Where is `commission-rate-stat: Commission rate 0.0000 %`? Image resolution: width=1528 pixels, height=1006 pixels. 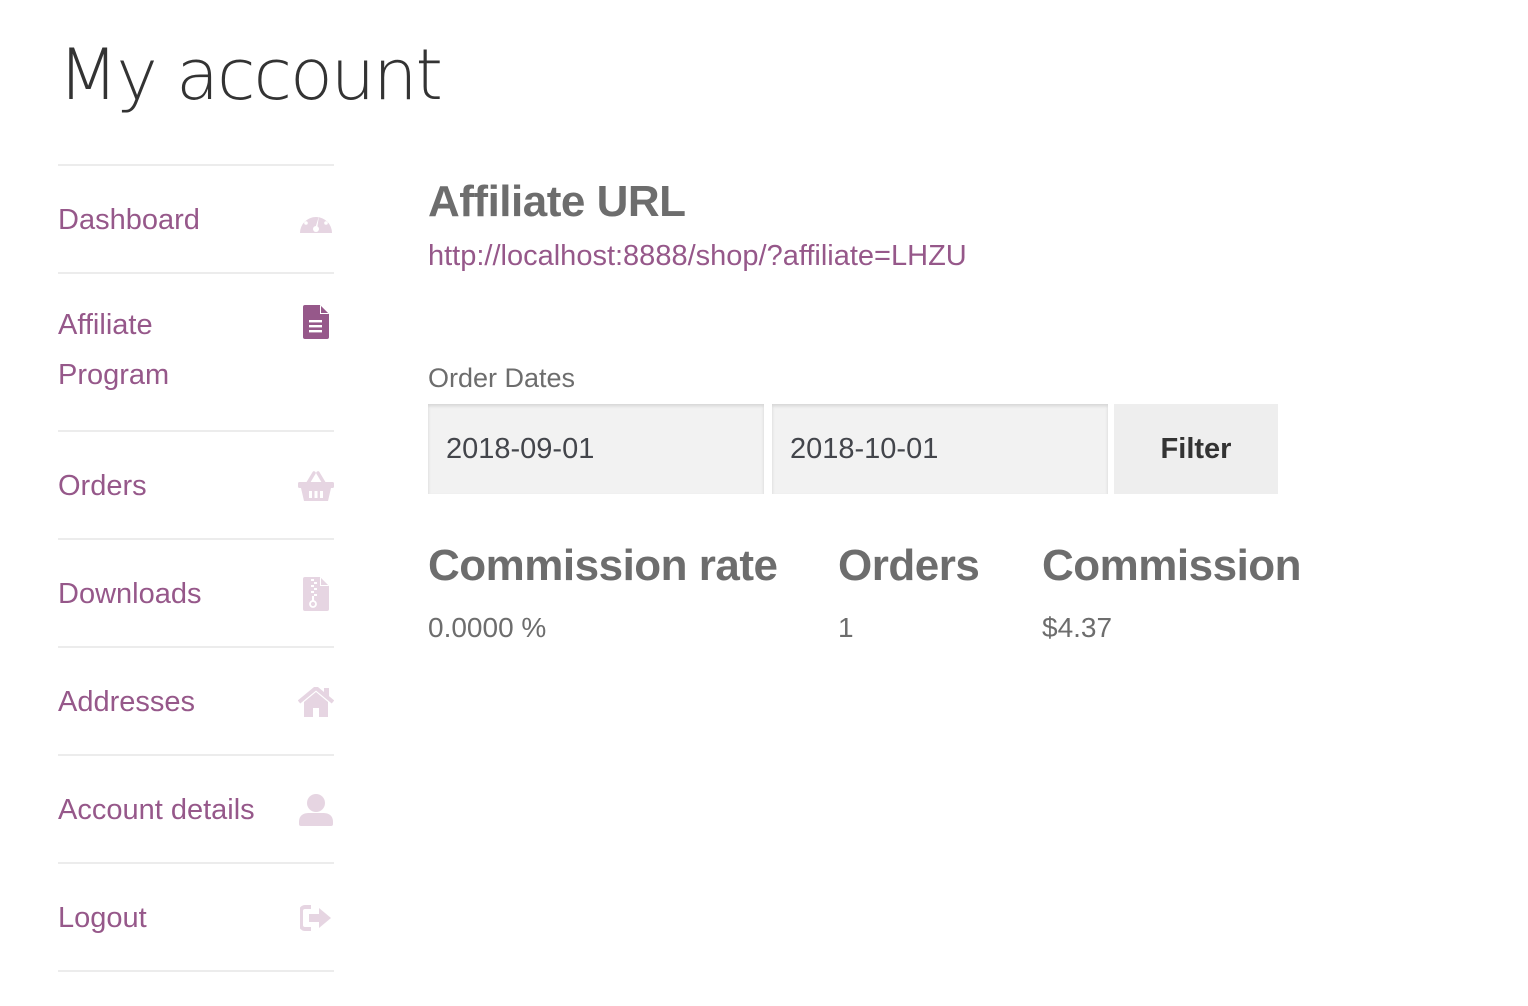 commission-rate-stat: Commission rate 0.0000 % is located at coordinates (603, 591).